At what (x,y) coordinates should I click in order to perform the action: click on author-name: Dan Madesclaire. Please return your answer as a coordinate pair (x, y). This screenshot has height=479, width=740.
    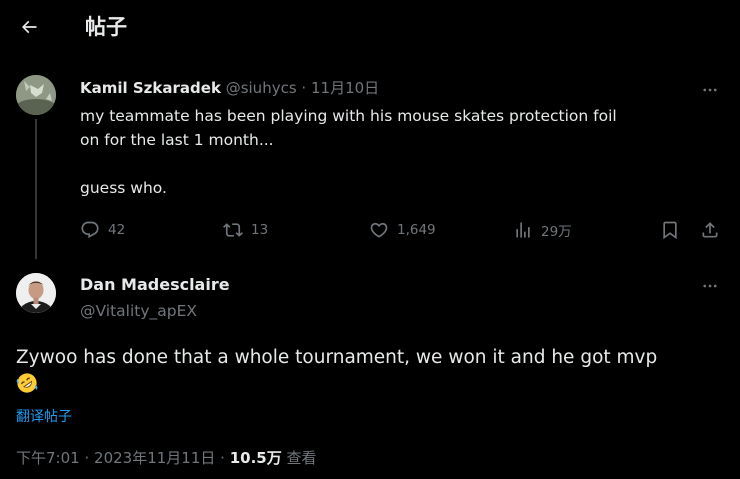
    Looking at the image, I should click on (155, 285).